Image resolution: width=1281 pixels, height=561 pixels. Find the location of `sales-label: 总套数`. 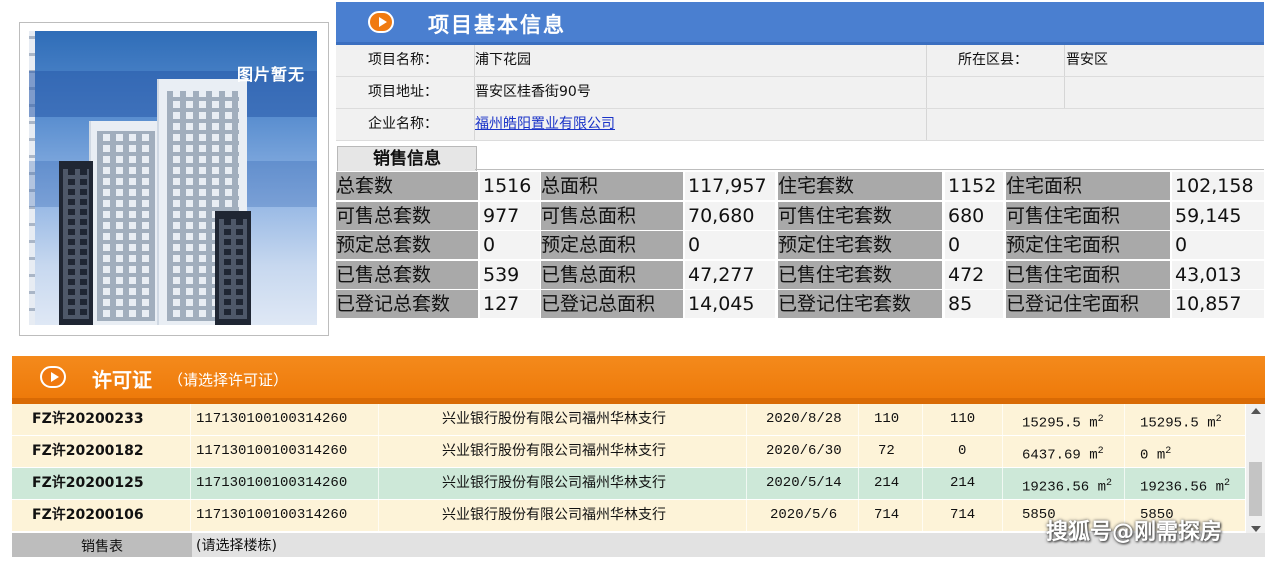

sales-label: 总套数 is located at coordinates (407, 186).